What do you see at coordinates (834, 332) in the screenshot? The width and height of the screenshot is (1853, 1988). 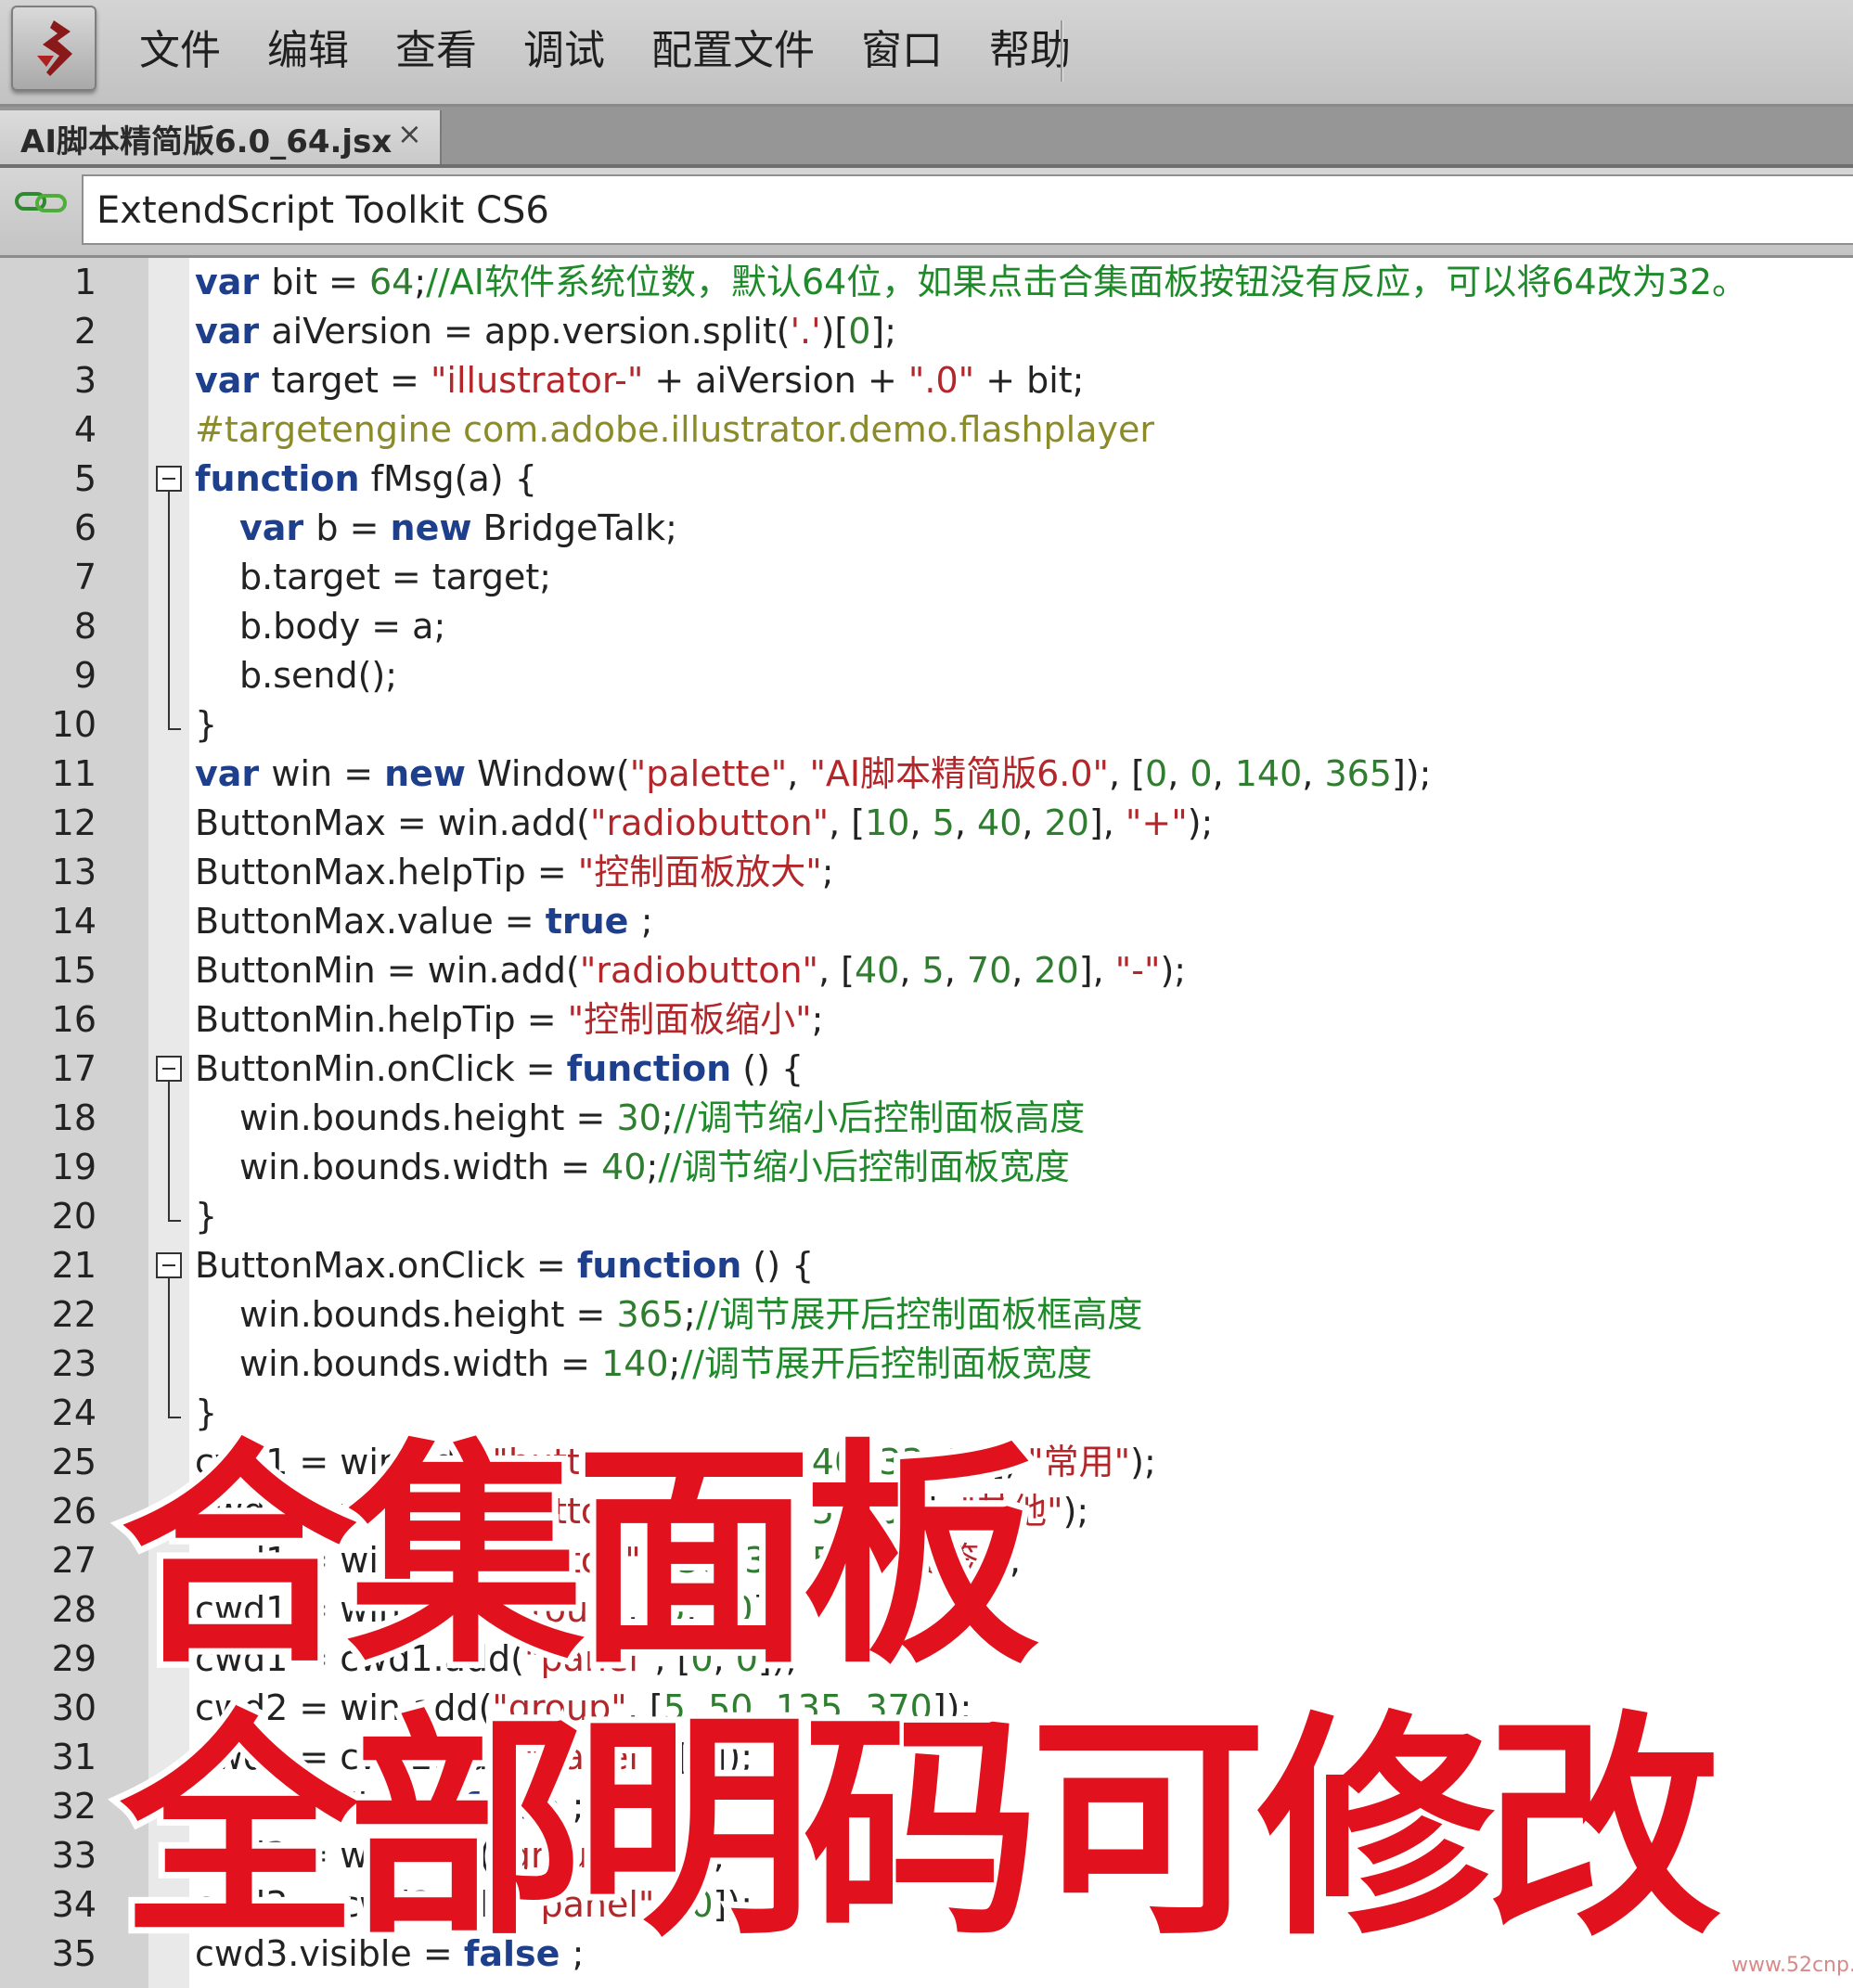 I see `code-token: )[` at bounding box center [834, 332].